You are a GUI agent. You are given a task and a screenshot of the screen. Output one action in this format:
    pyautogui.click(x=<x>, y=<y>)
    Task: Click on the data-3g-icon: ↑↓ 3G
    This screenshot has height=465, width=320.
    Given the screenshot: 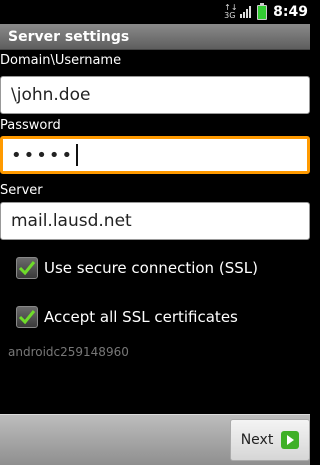 What is the action you would take?
    pyautogui.click(x=231, y=11)
    